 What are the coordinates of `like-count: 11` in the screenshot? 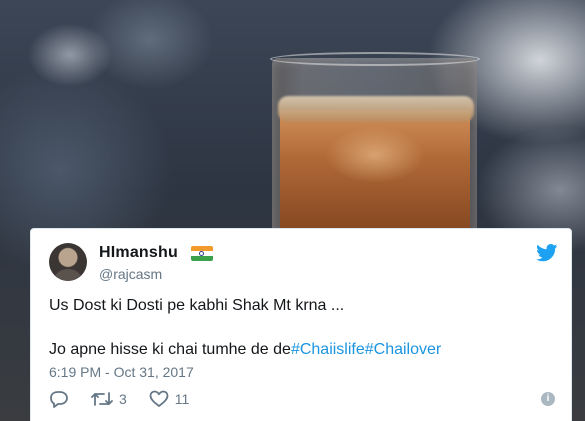 It's located at (182, 399).